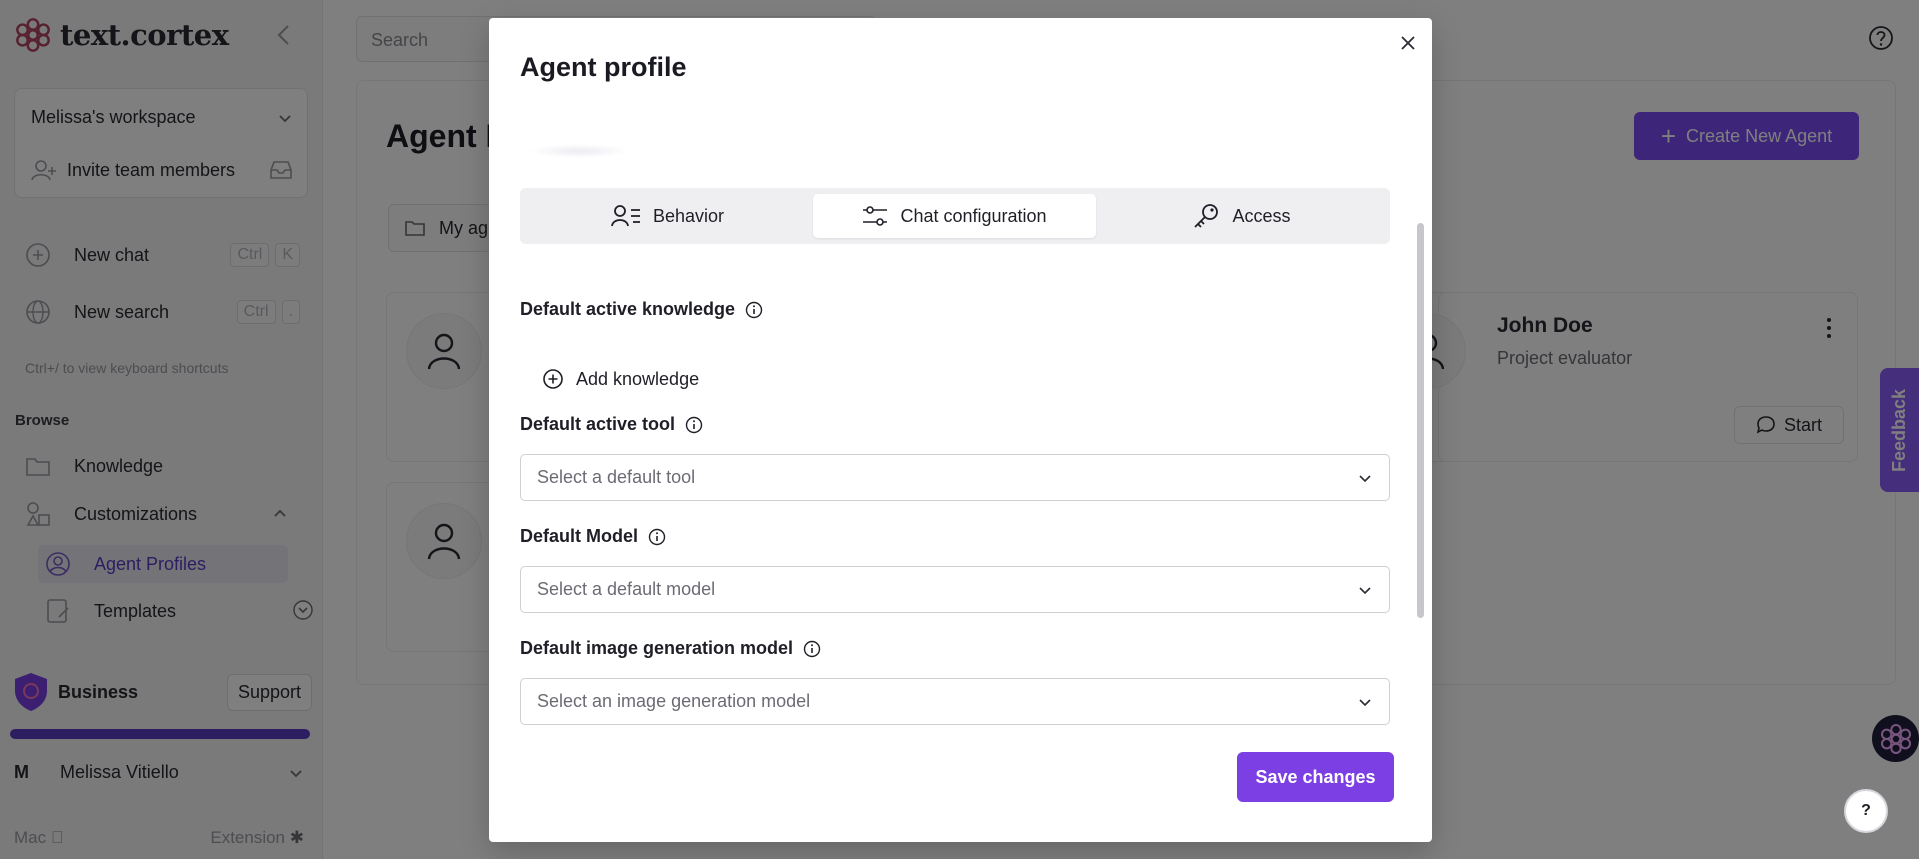 The width and height of the screenshot is (1919, 859). What do you see at coordinates (598, 424) in the screenshot?
I see `tool-label: Default active tool` at bounding box center [598, 424].